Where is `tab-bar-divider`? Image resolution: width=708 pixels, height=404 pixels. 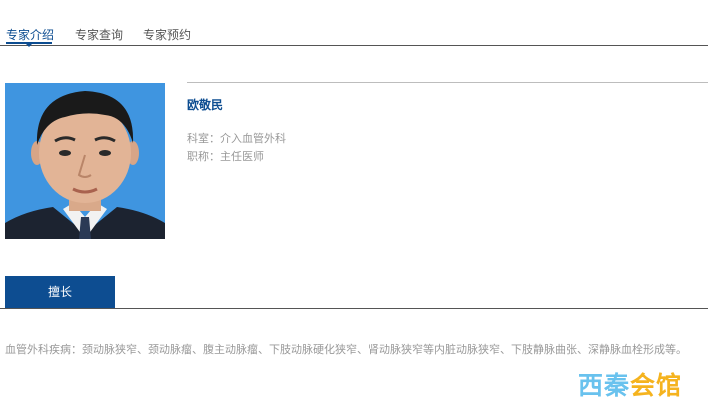 tab-bar-divider is located at coordinates (354, 45).